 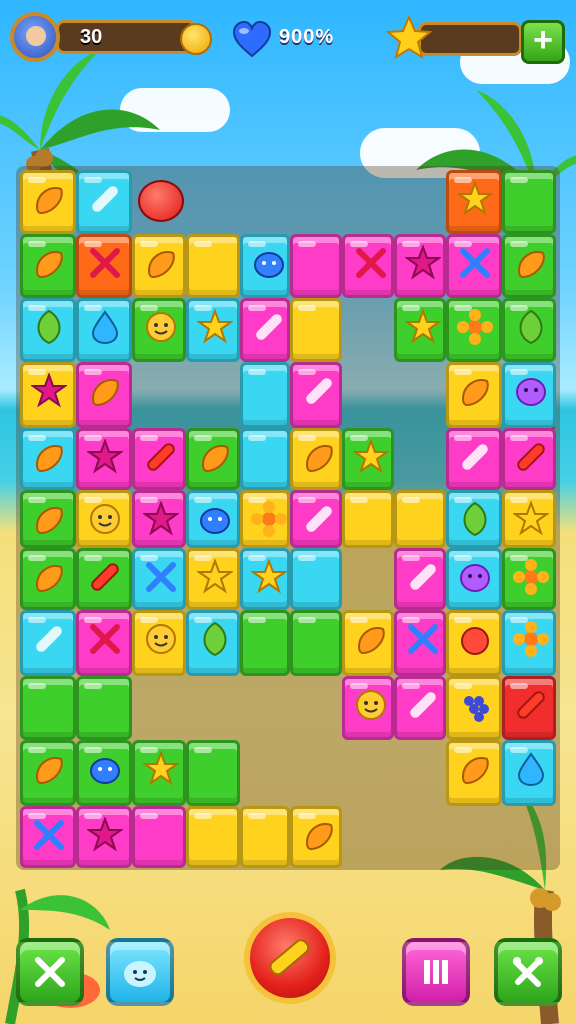 I want to click on player-avatar, so click(x=35, y=37).